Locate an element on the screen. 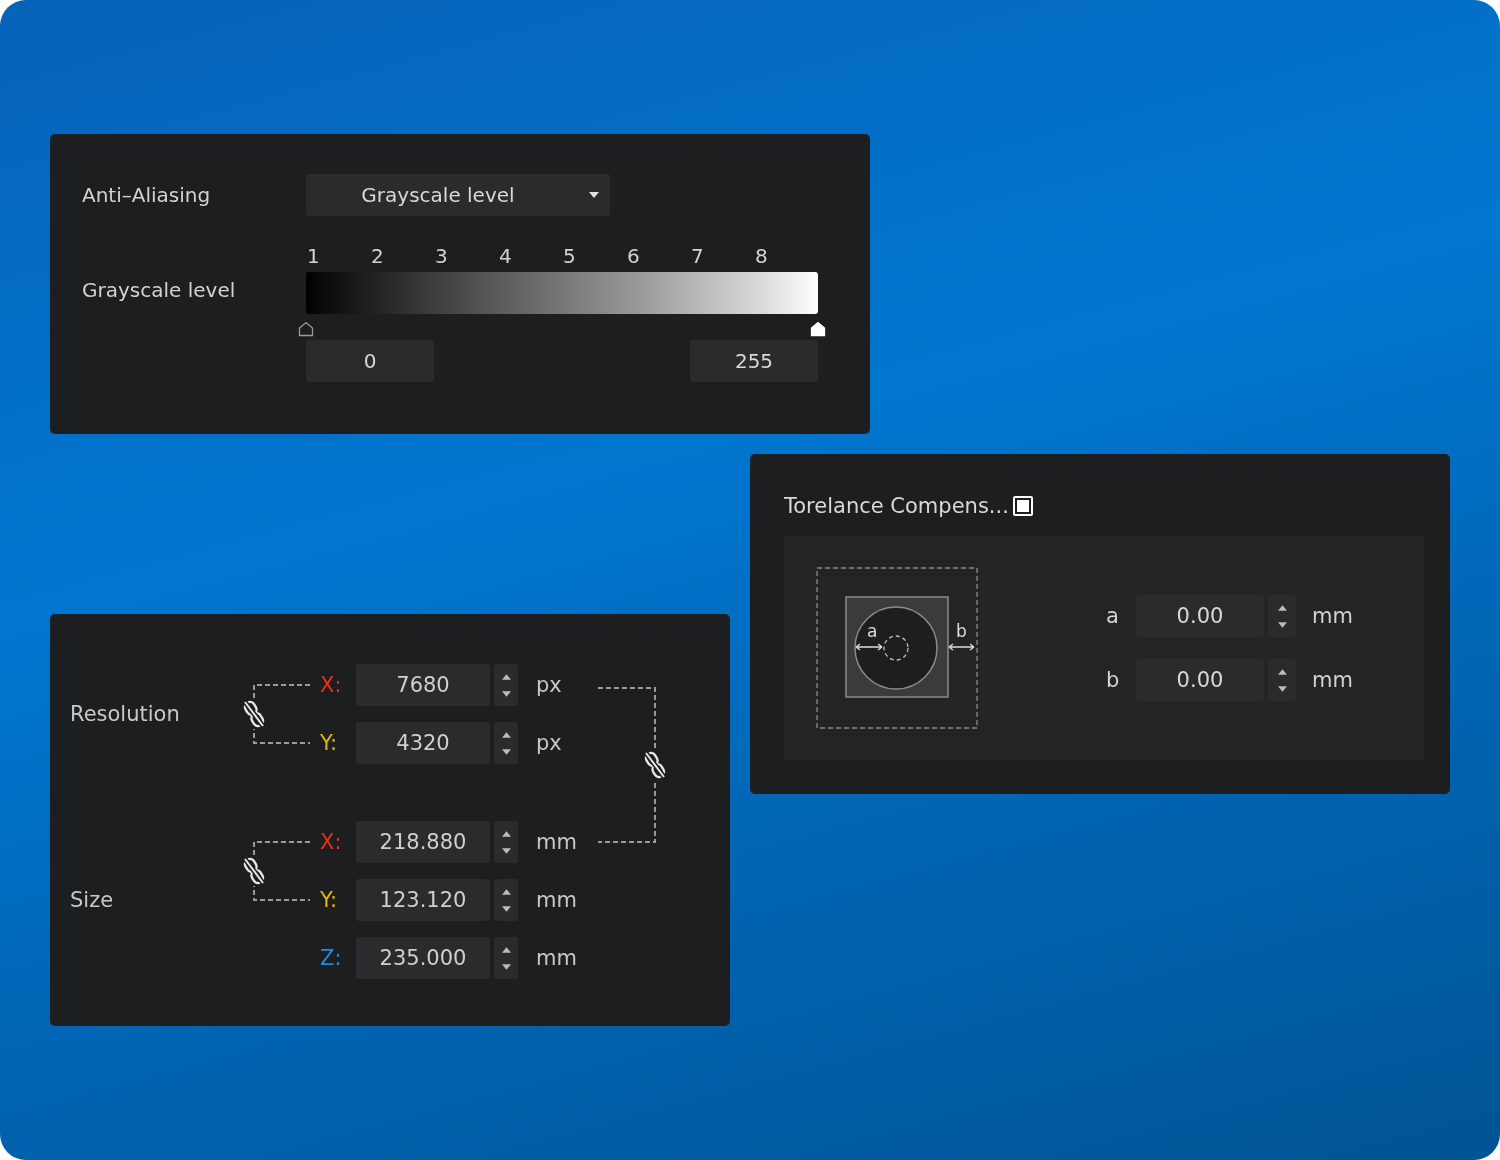 Image resolution: width=1500 pixels, height=1160 pixels. group-label: Size is located at coordinates (92, 900).